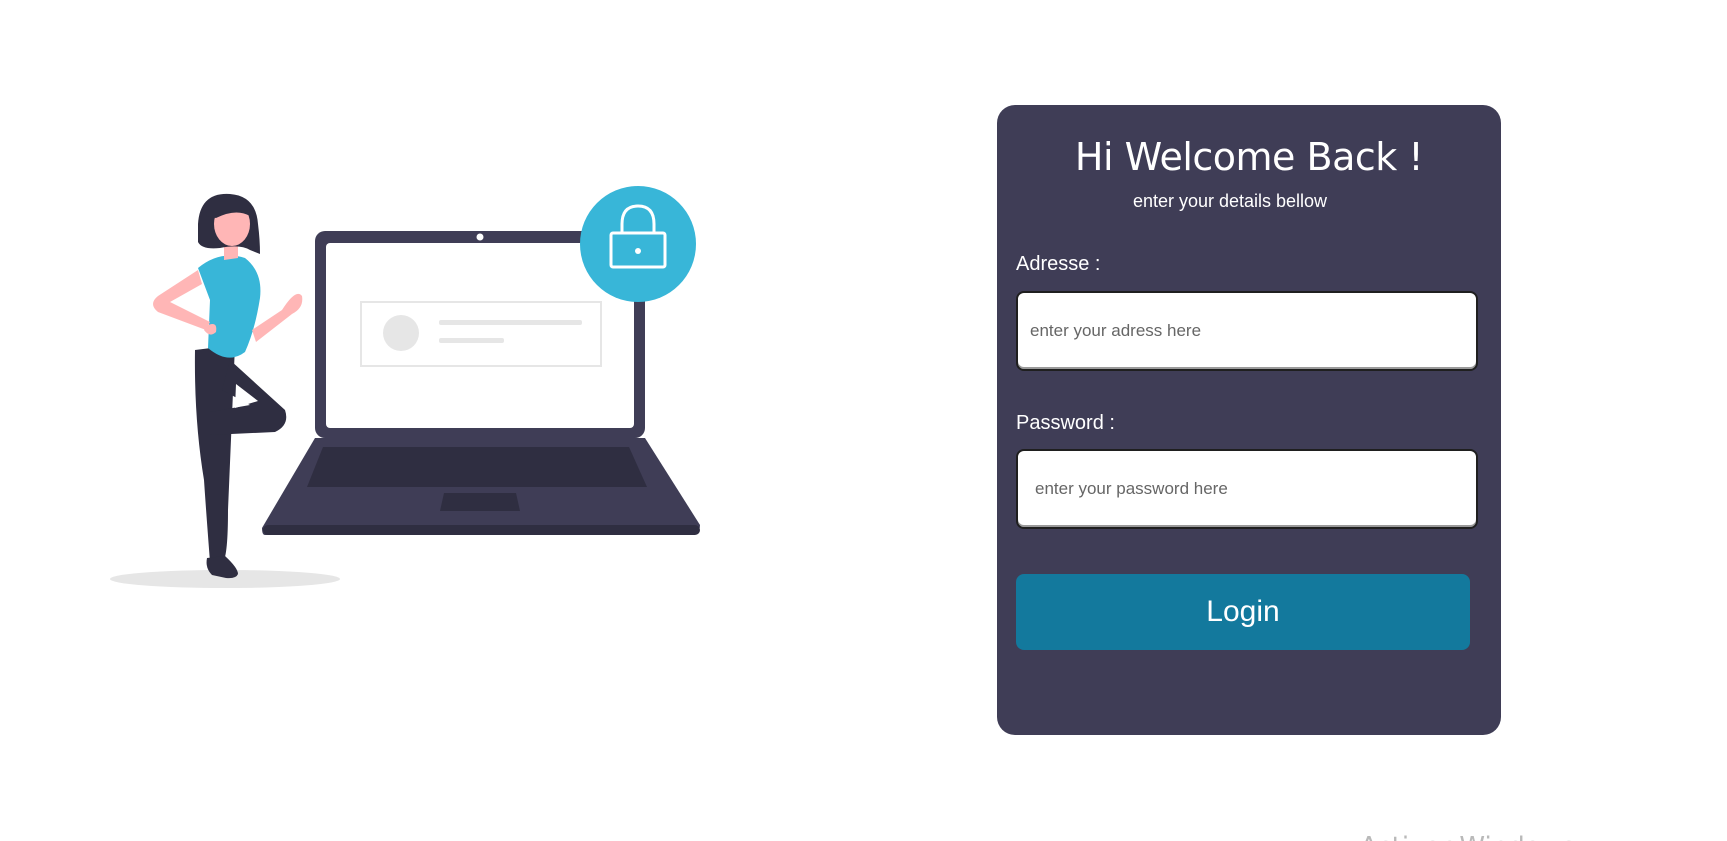 This screenshot has width=1727, height=841. Describe the element at coordinates (1230, 201) in the screenshot. I see `welcome-subtitle: enter your details bellow` at that location.